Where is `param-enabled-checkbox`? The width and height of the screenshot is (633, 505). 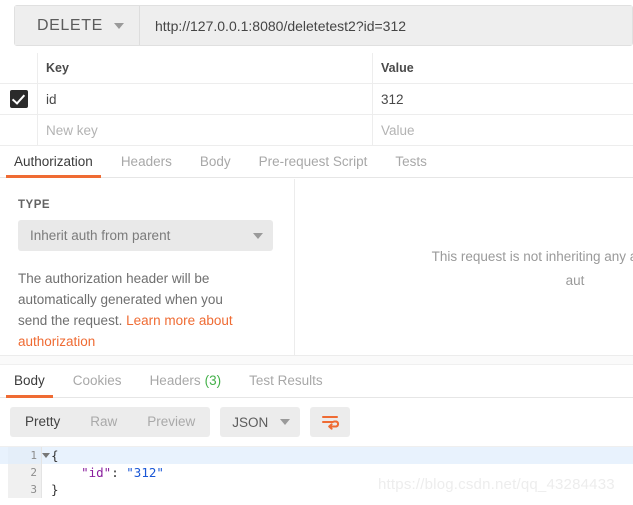
param-enabled-checkbox is located at coordinates (18, 99).